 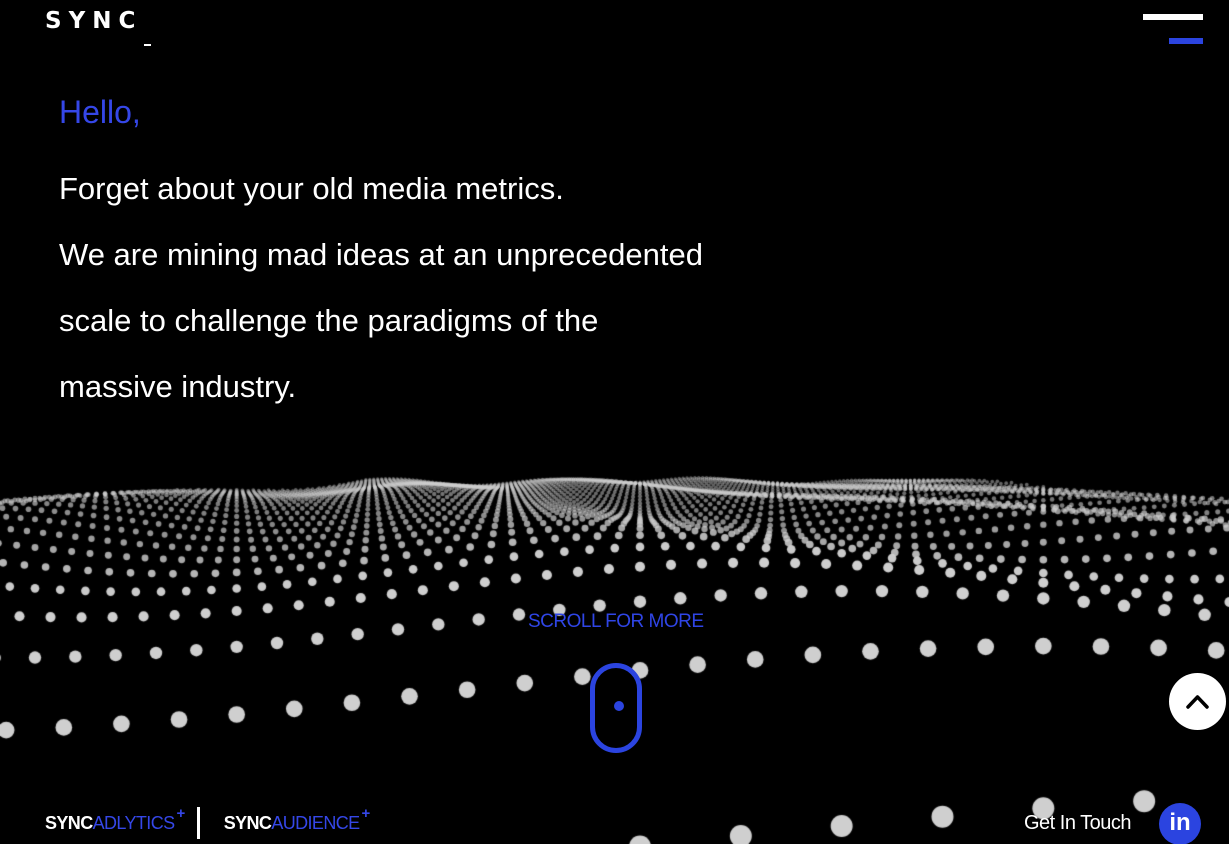 I want to click on back-to-top-button, so click(x=1197, y=701).